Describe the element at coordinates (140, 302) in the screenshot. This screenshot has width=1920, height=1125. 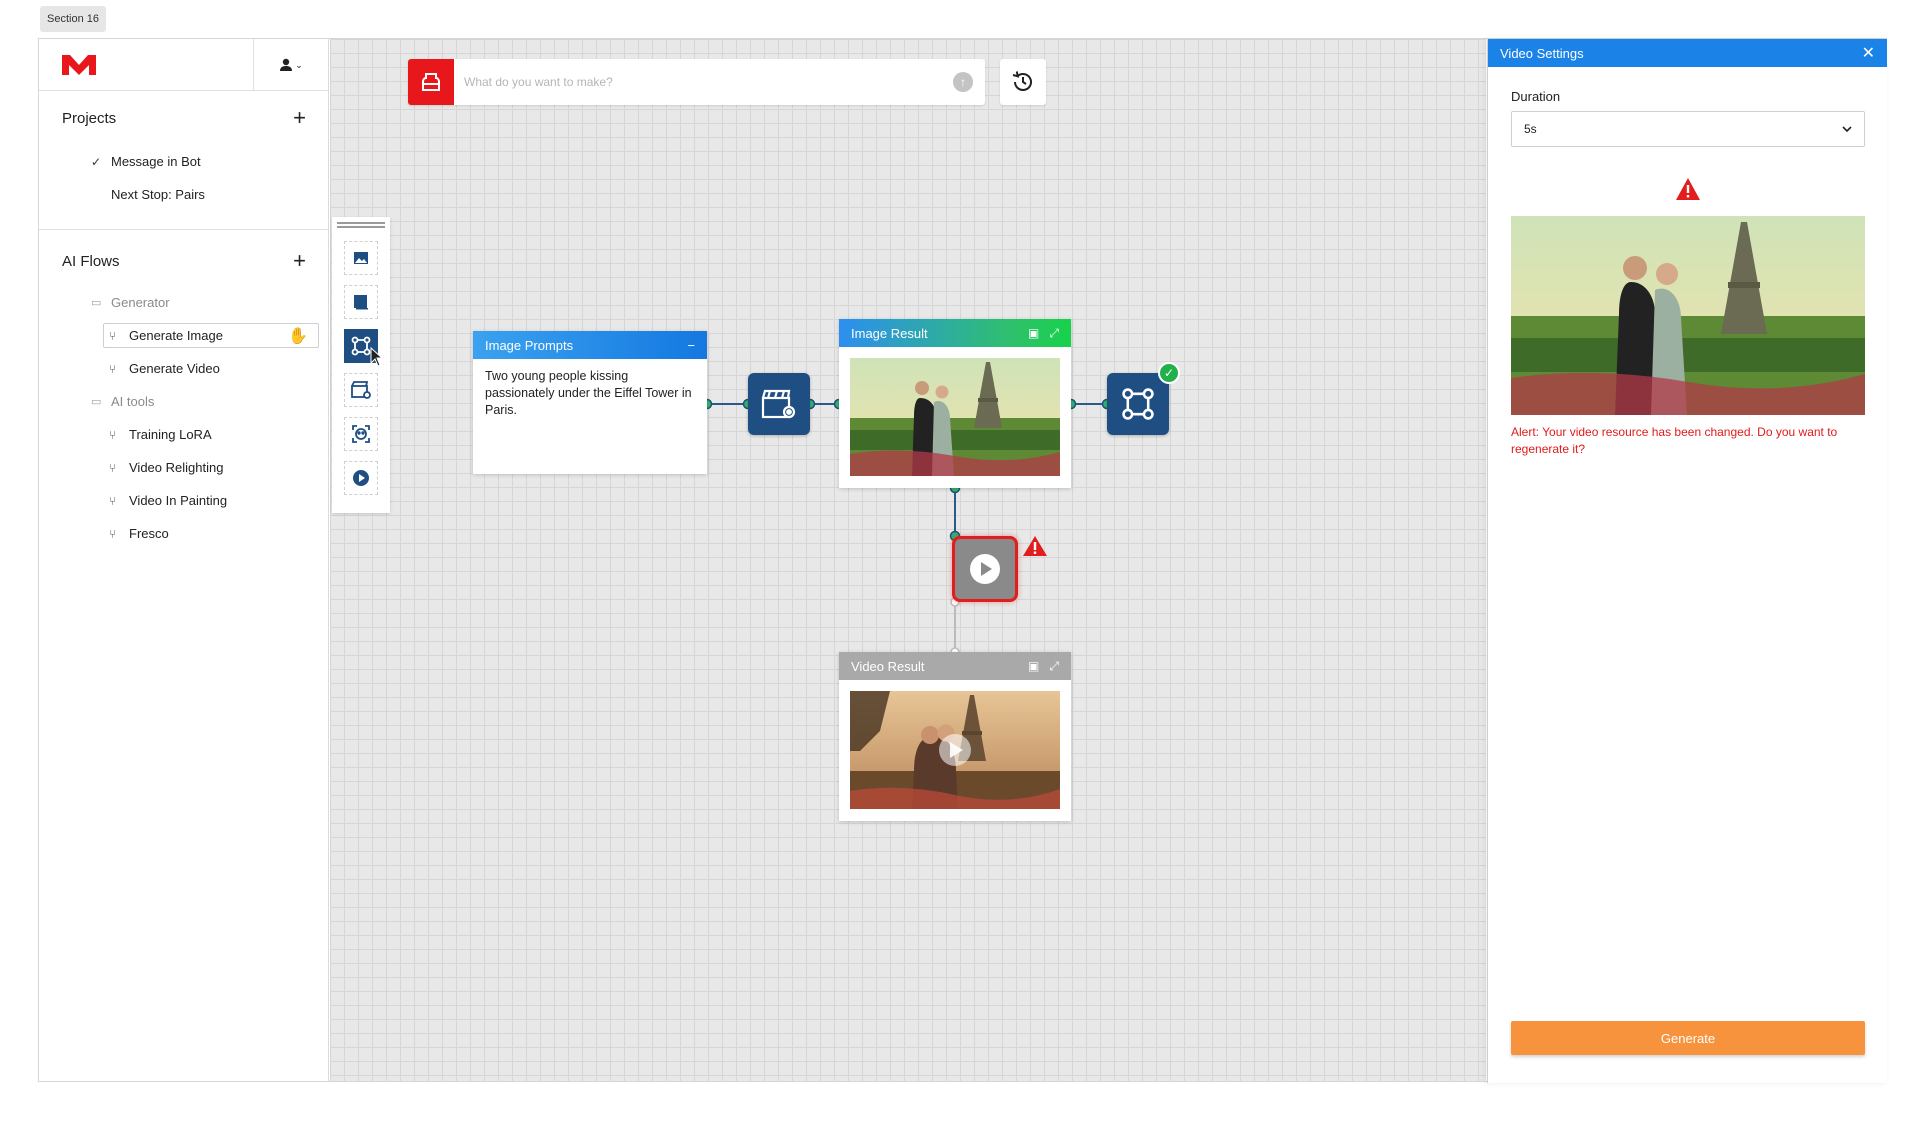
I see `folder-label: Generator` at that location.